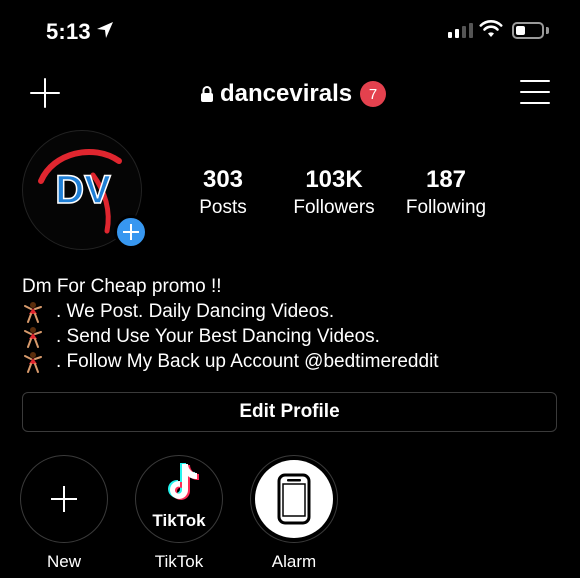 The height and width of the screenshot is (578, 580). Describe the element at coordinates (535, 92) in the screenshot. I see `menu-icon` at that location.